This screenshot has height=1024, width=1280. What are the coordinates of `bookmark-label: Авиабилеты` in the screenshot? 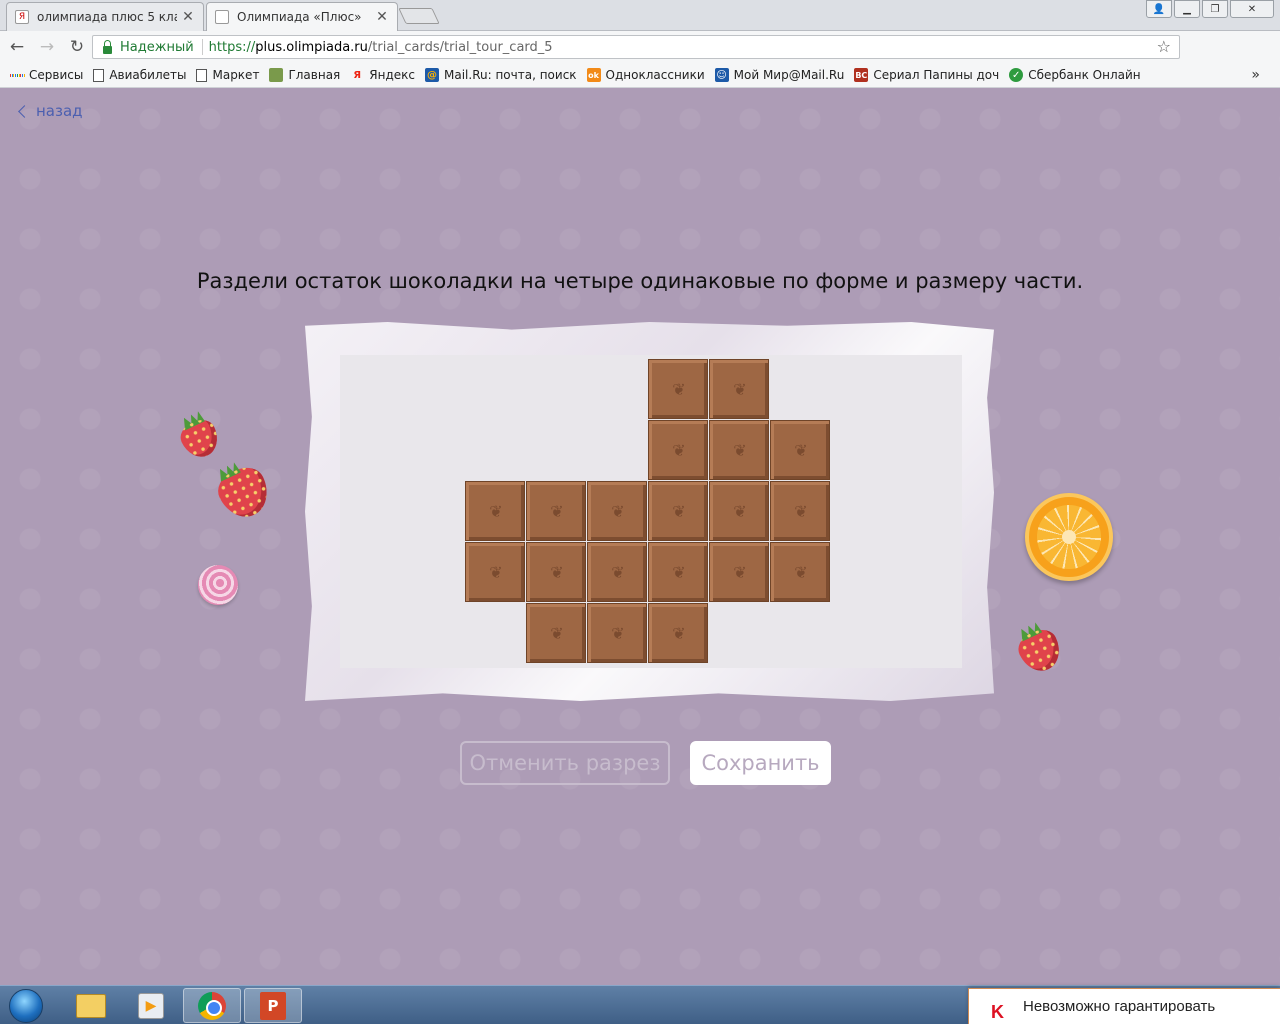 It's located at (148, 75).